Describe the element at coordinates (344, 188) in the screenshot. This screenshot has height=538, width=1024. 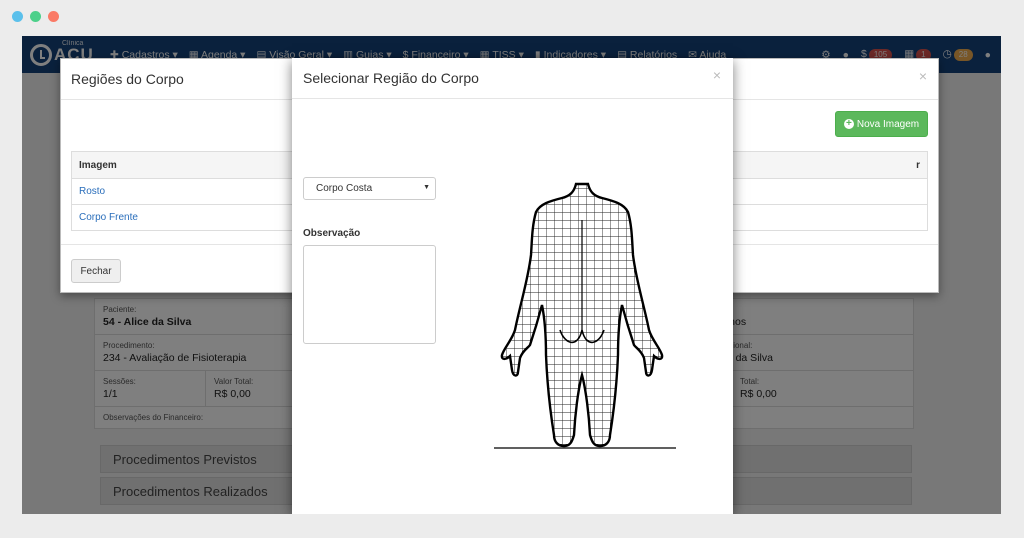
I see `region-select-value: Corpo Costa` at that location.